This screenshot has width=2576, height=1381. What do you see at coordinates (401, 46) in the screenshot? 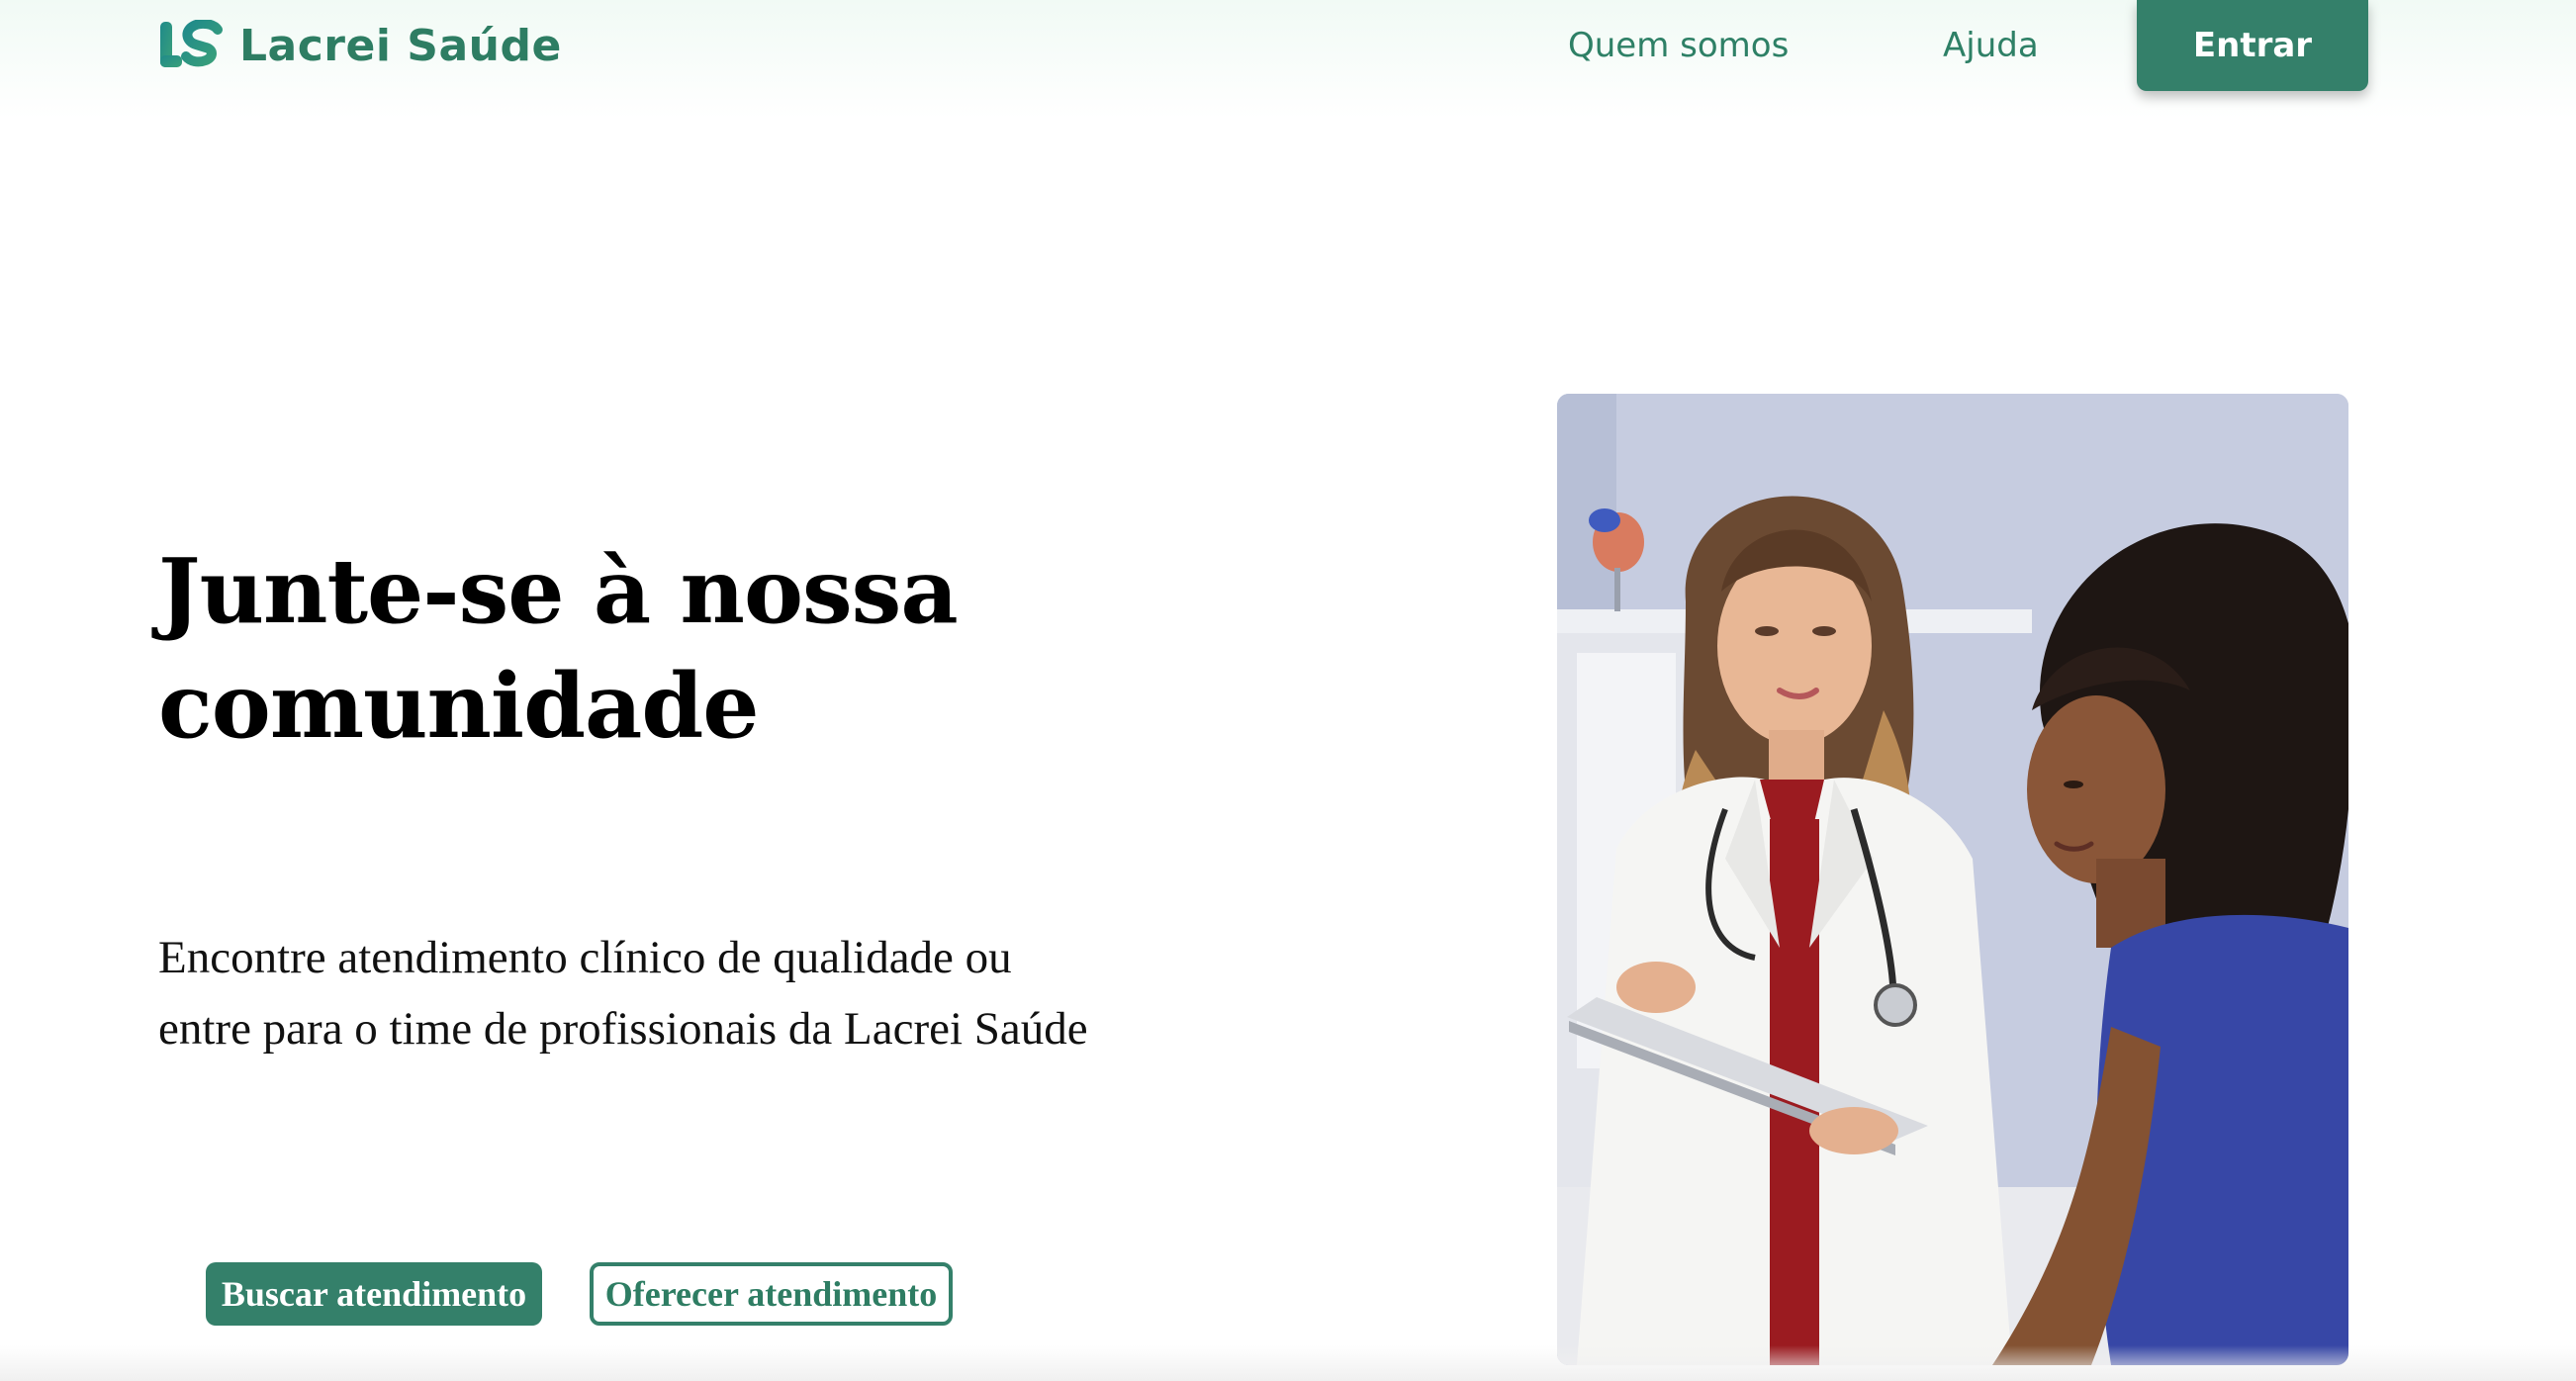
I see `brand-name: Lacrei Saúde` at bounding box center [401, 46].